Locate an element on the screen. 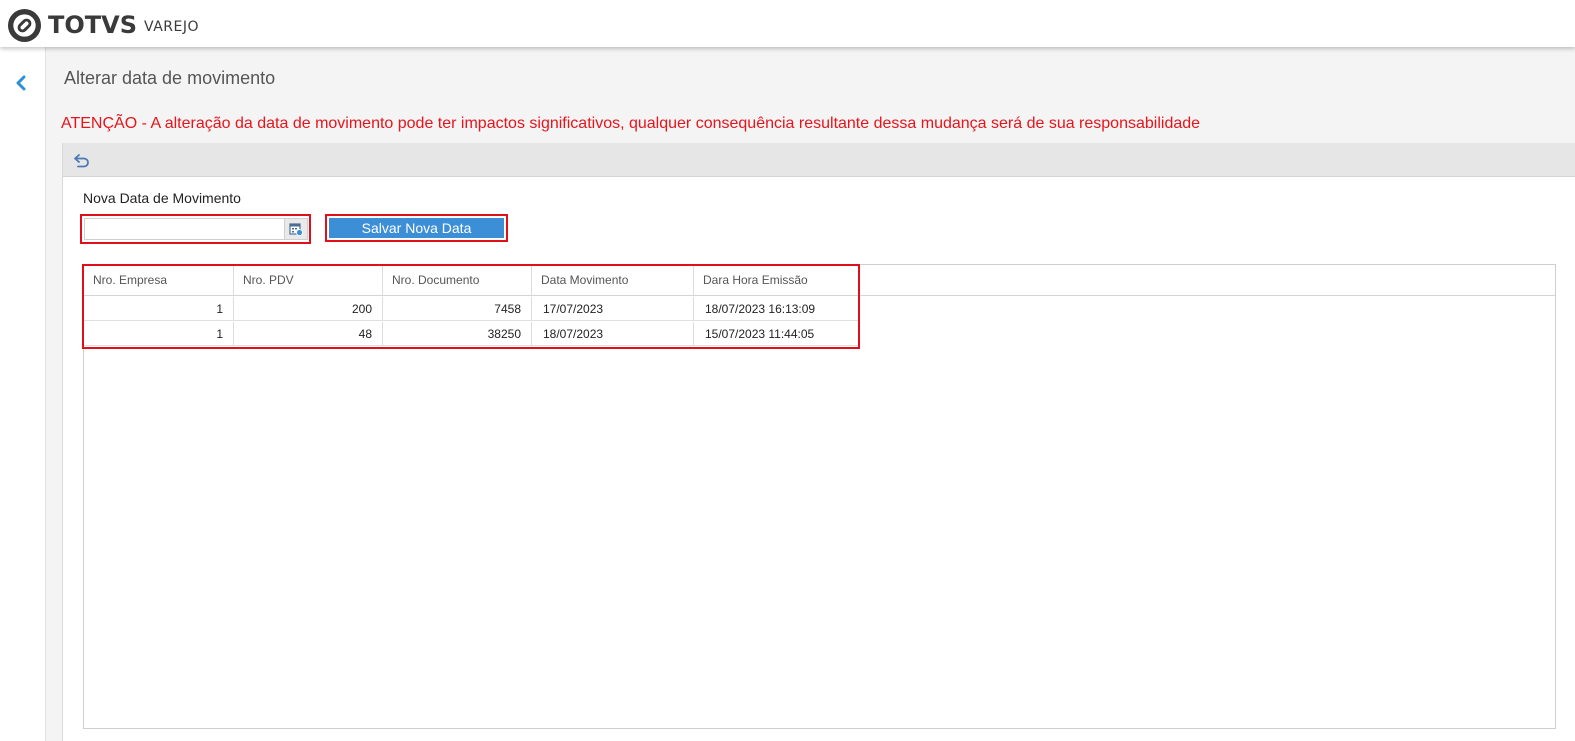  totvs-logo: TOTVS VAREJO is located at coordinates (103, 25).